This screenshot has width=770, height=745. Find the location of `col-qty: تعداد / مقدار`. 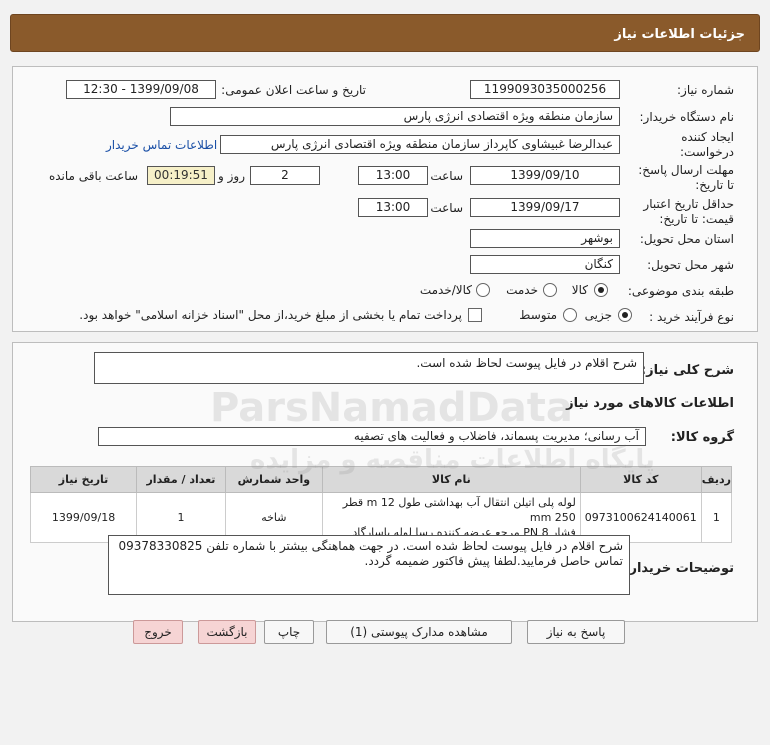

col-qty: تعداد / مقدار is located at coordinates (181, 479).